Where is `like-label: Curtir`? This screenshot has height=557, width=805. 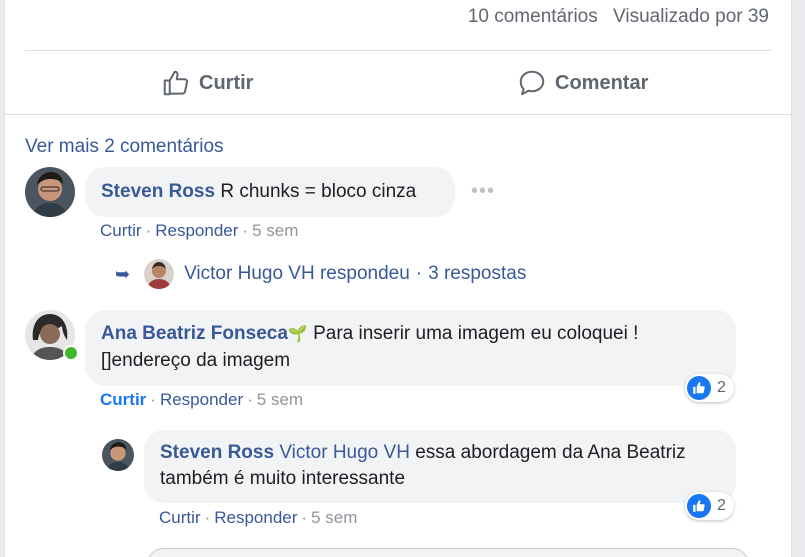
like-label: Curtir is located at coordinates (226, 82).